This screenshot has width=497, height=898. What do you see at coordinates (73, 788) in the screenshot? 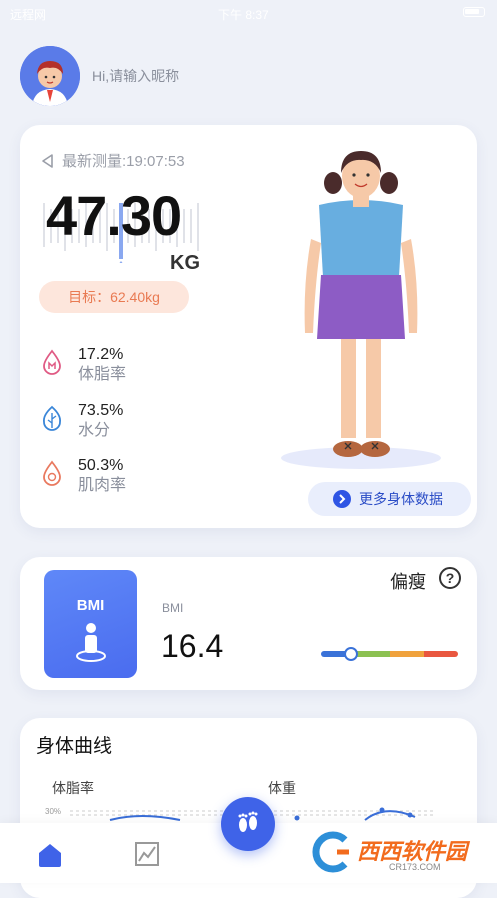
I see `curve-body-fat-label: 体脂率` at bounding box center [73, 788].